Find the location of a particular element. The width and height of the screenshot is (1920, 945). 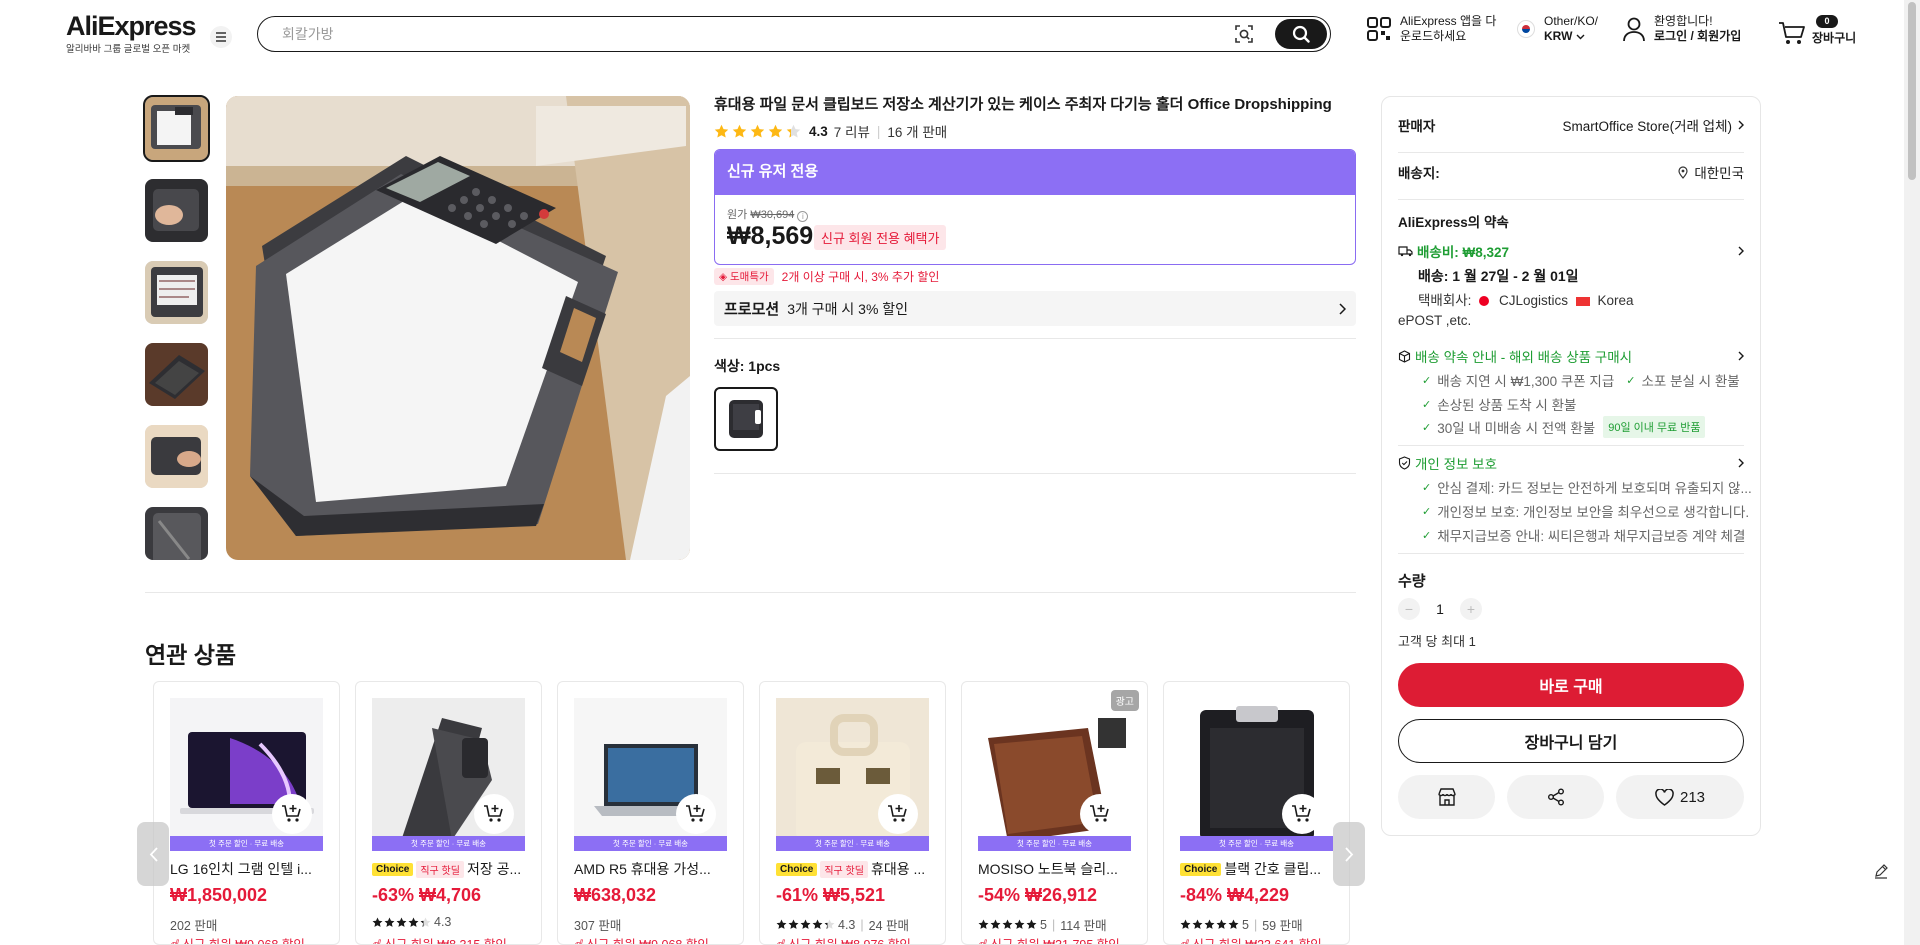

aliexpress-logo: AliExpress 알리바바 그룹 글로벌 오픈 마켓 is located at coordinates (131, 33).